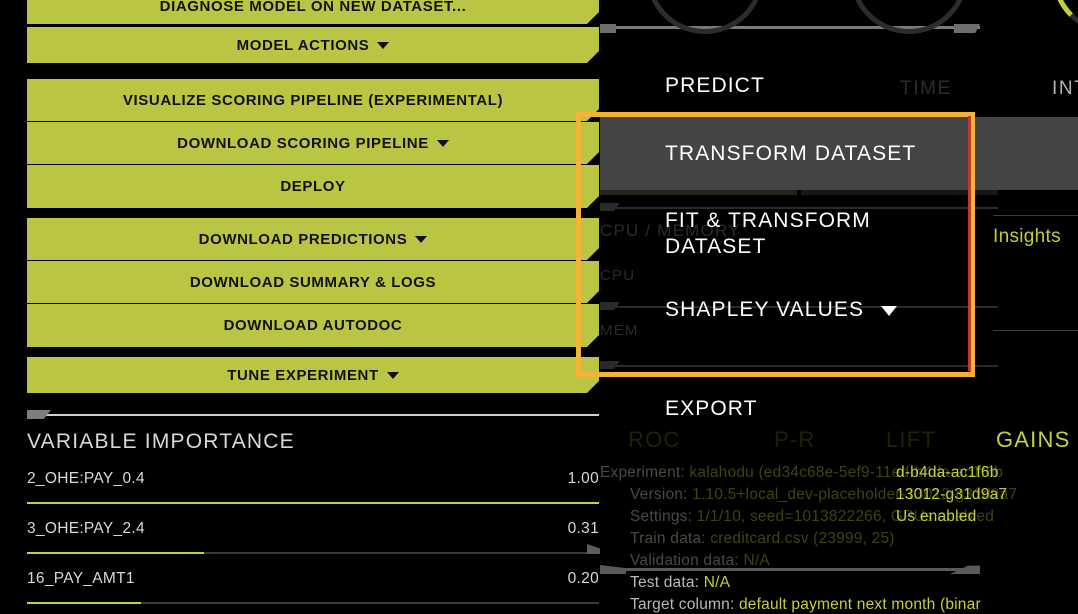  Describe the element at coordinates (711, 409) in the screenshot. I see `menu-item-label: EXPORT` at that location.